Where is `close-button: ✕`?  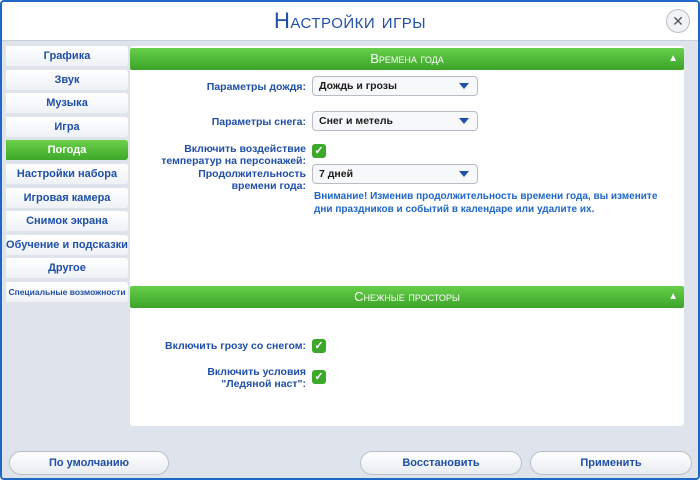 close-button: ✕ is located at coordinates (678, 21).